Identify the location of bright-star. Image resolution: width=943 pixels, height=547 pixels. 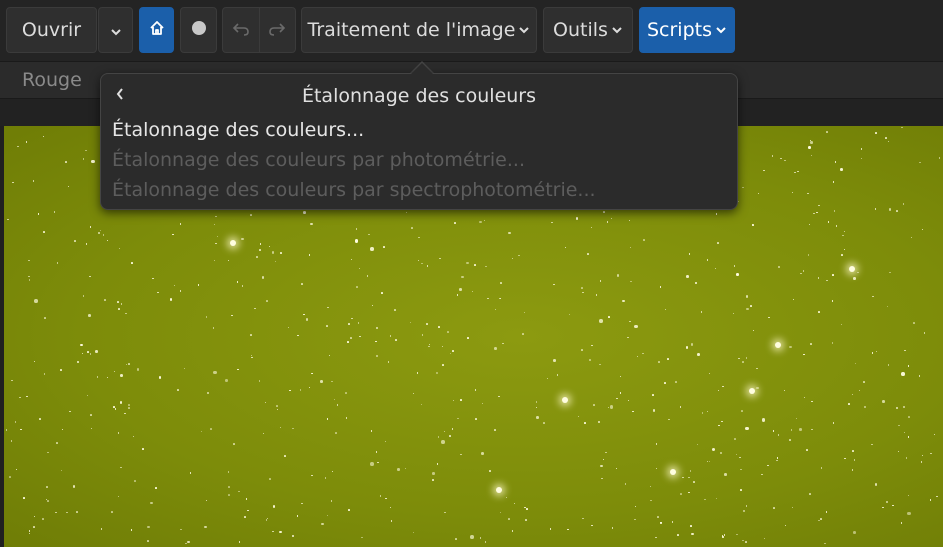
(852, 269).